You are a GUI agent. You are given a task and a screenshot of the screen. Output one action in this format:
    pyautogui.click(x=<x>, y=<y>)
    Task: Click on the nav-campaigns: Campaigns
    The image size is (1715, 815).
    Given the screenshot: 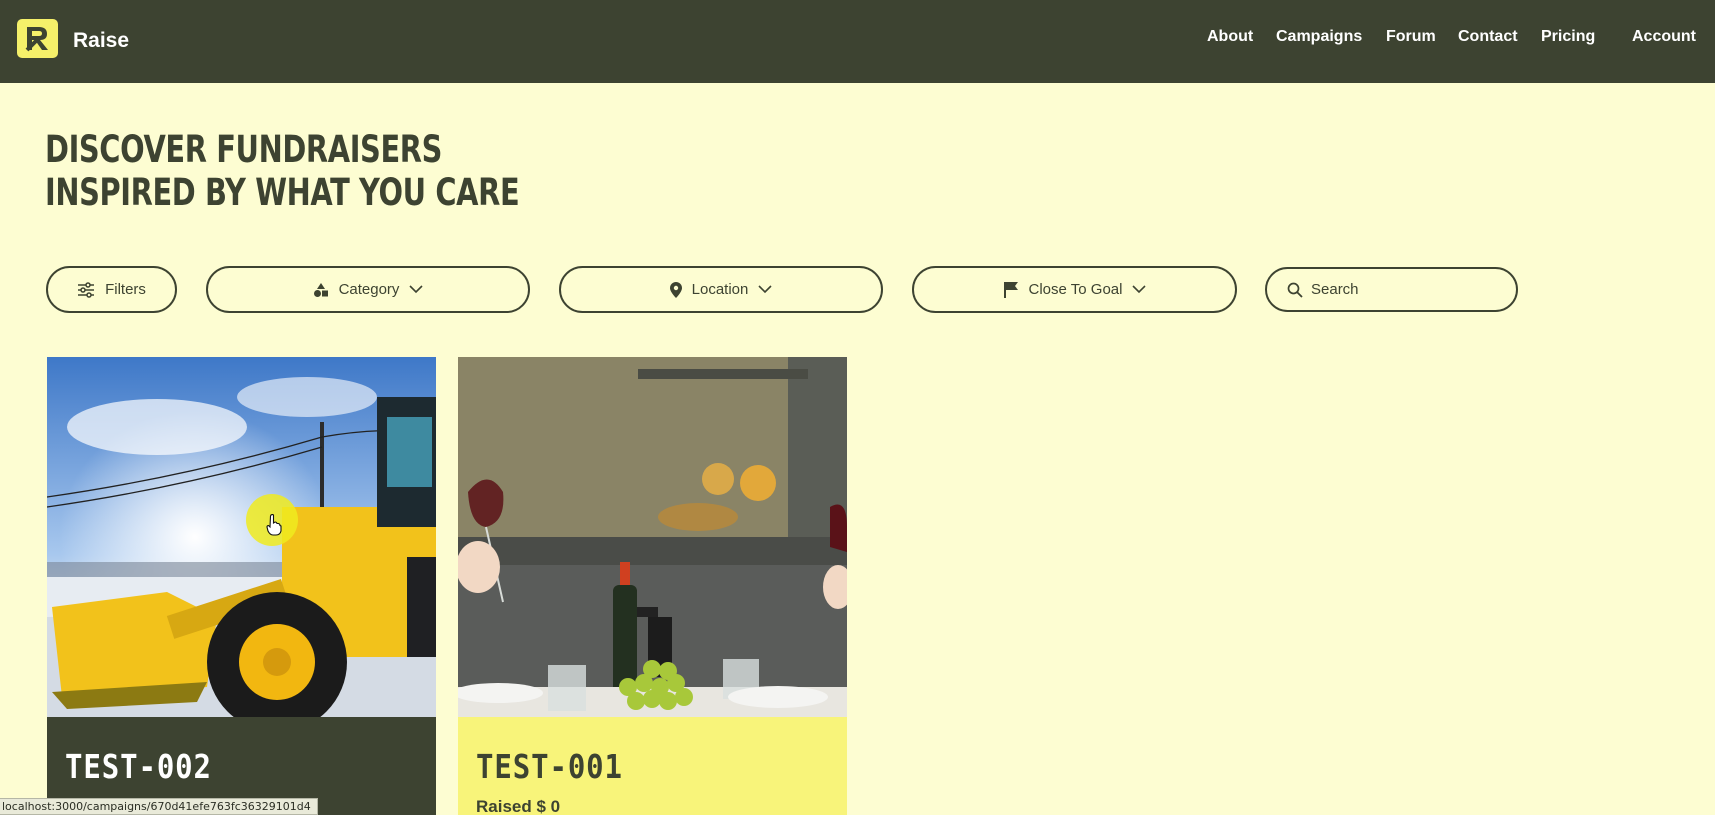 What is the action you would take?
    pyautogui.click(x=1319, y=37)
    